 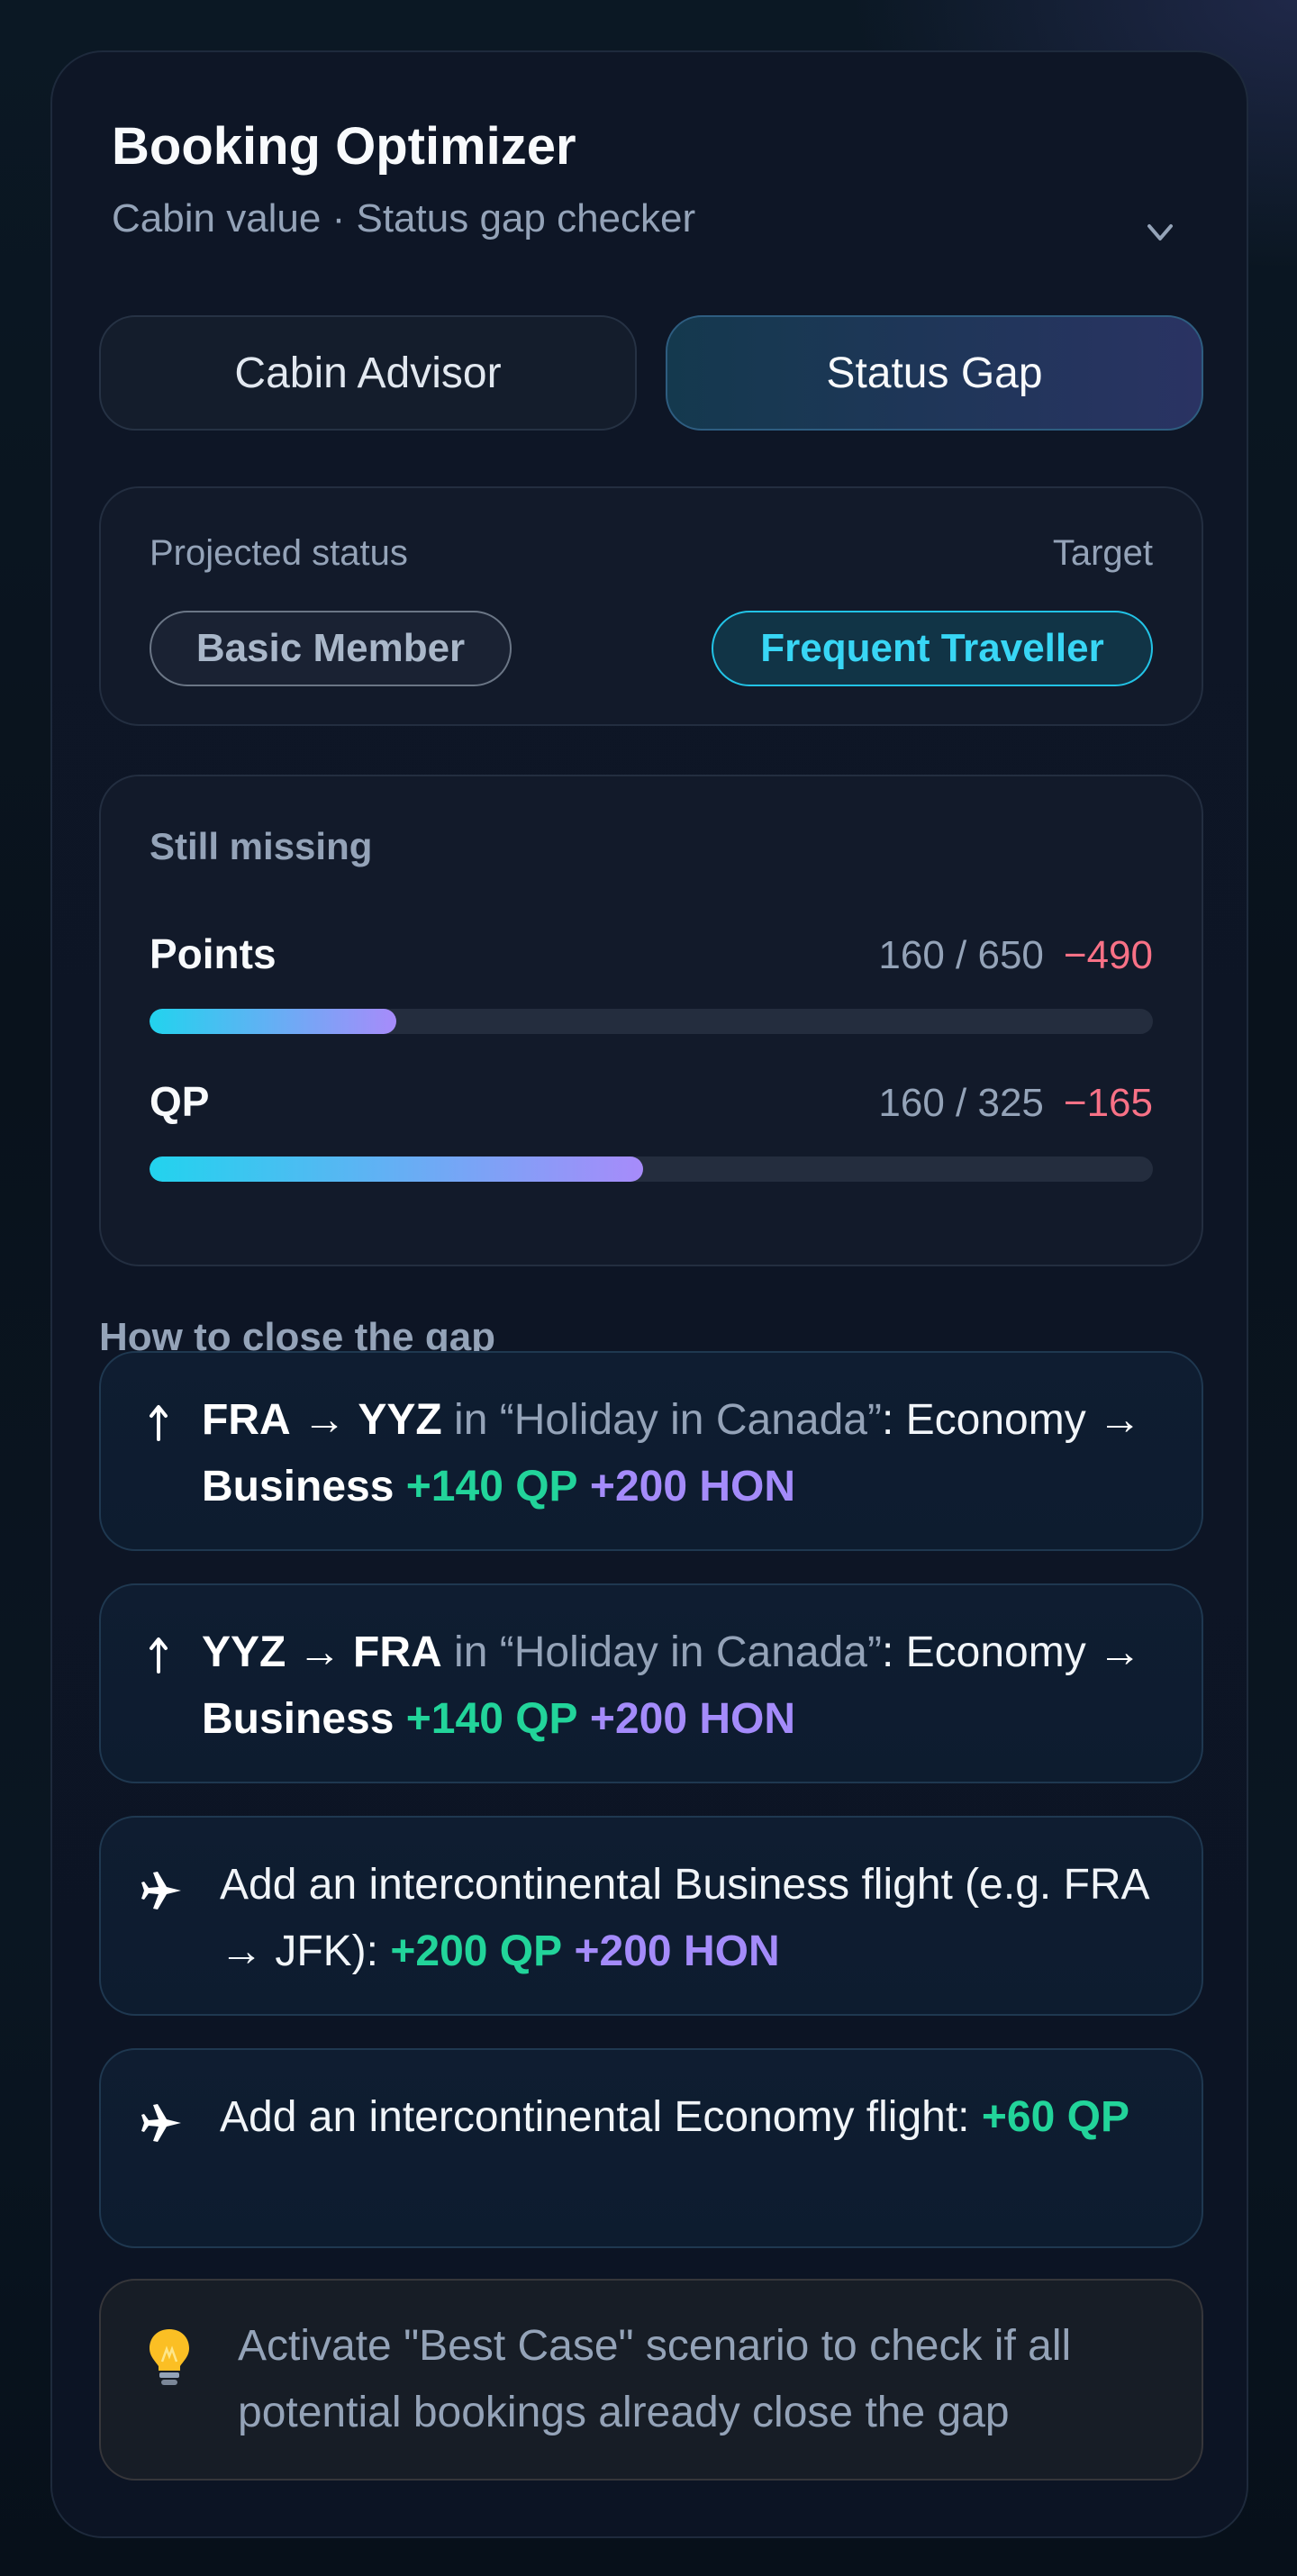 What do you see at coordinates (1160, 232) in the screenshot?
I see `chevron-down-icon` at bounding box center [1160, 232].